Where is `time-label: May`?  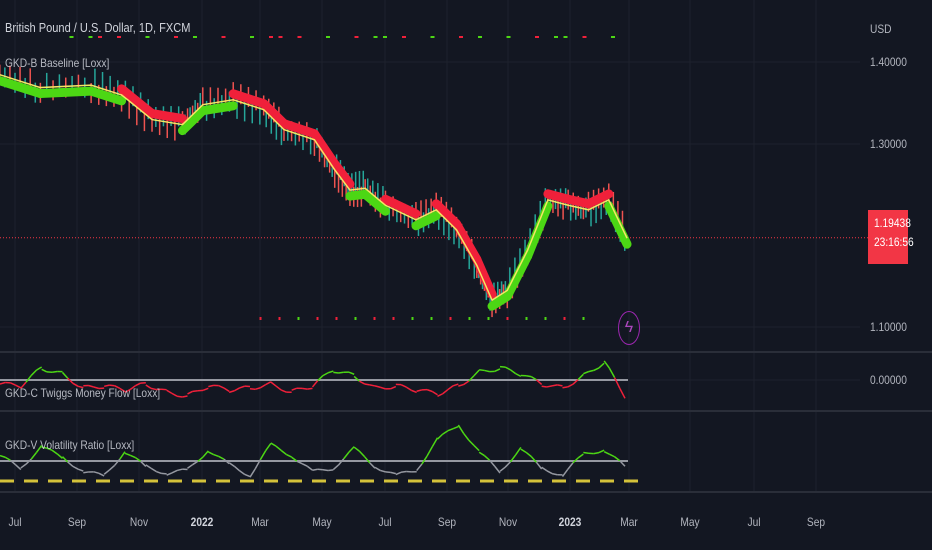 time-label: May is located at coordinates (690, 522).